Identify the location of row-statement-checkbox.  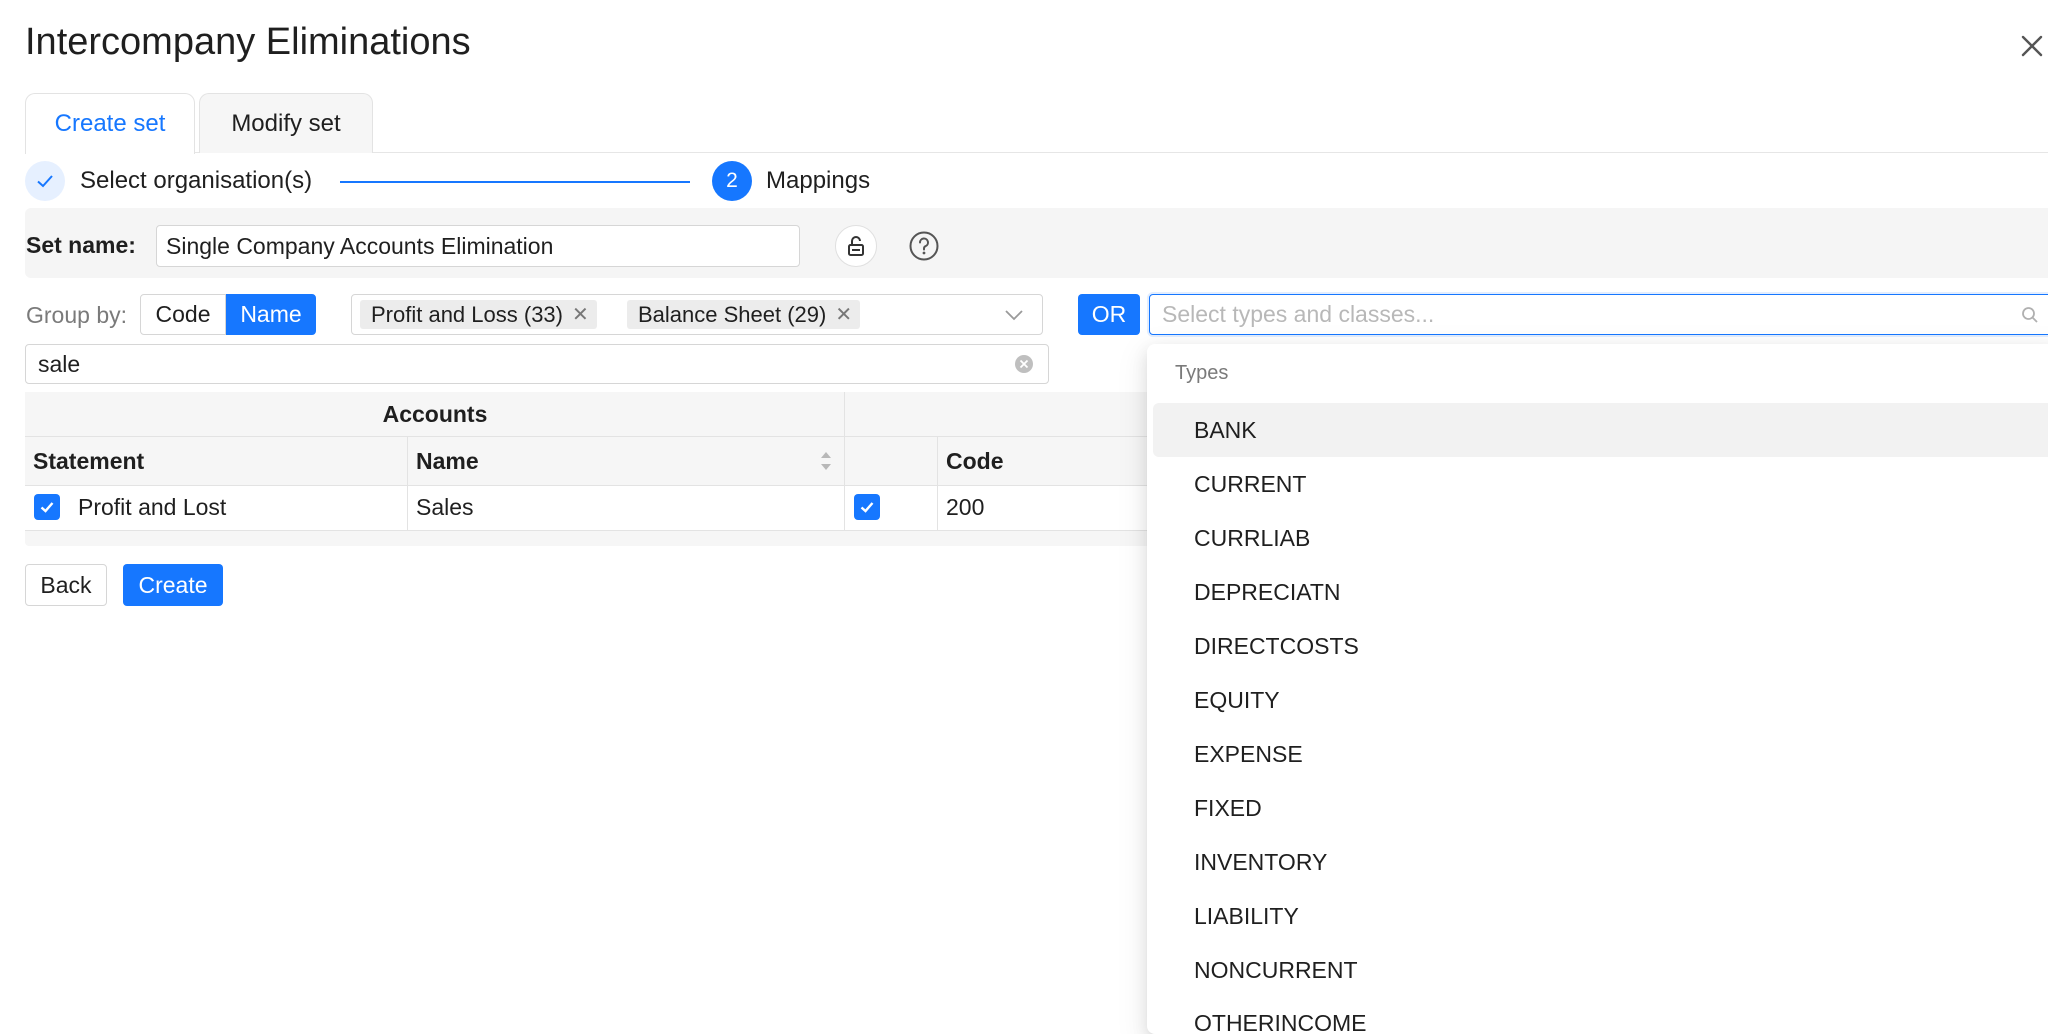
(47, 507).